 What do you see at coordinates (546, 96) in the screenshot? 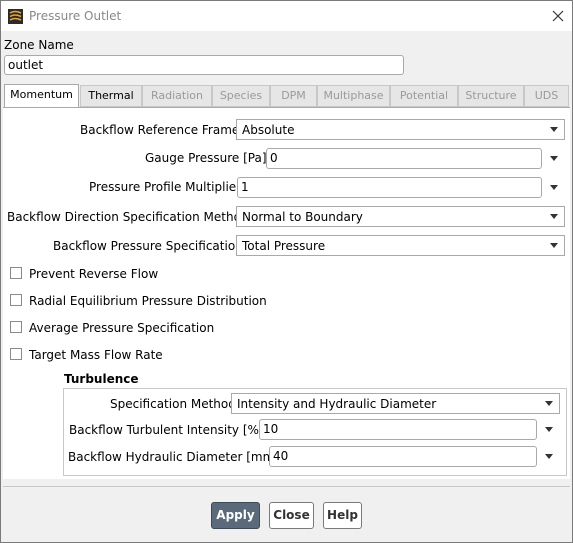
I see `tab-uds: UDS` at bounding box center [546, 96].